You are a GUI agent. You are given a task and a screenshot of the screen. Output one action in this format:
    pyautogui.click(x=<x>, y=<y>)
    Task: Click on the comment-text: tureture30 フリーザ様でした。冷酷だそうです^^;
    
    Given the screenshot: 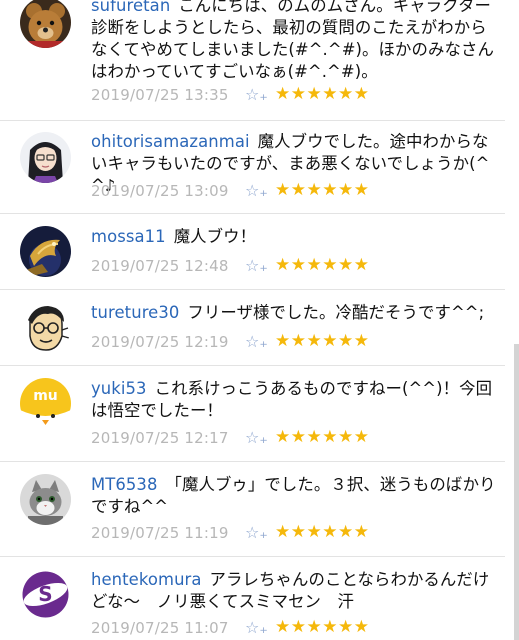 What is the action you would take?
    pyautogui.click(x=295, y=313)
    